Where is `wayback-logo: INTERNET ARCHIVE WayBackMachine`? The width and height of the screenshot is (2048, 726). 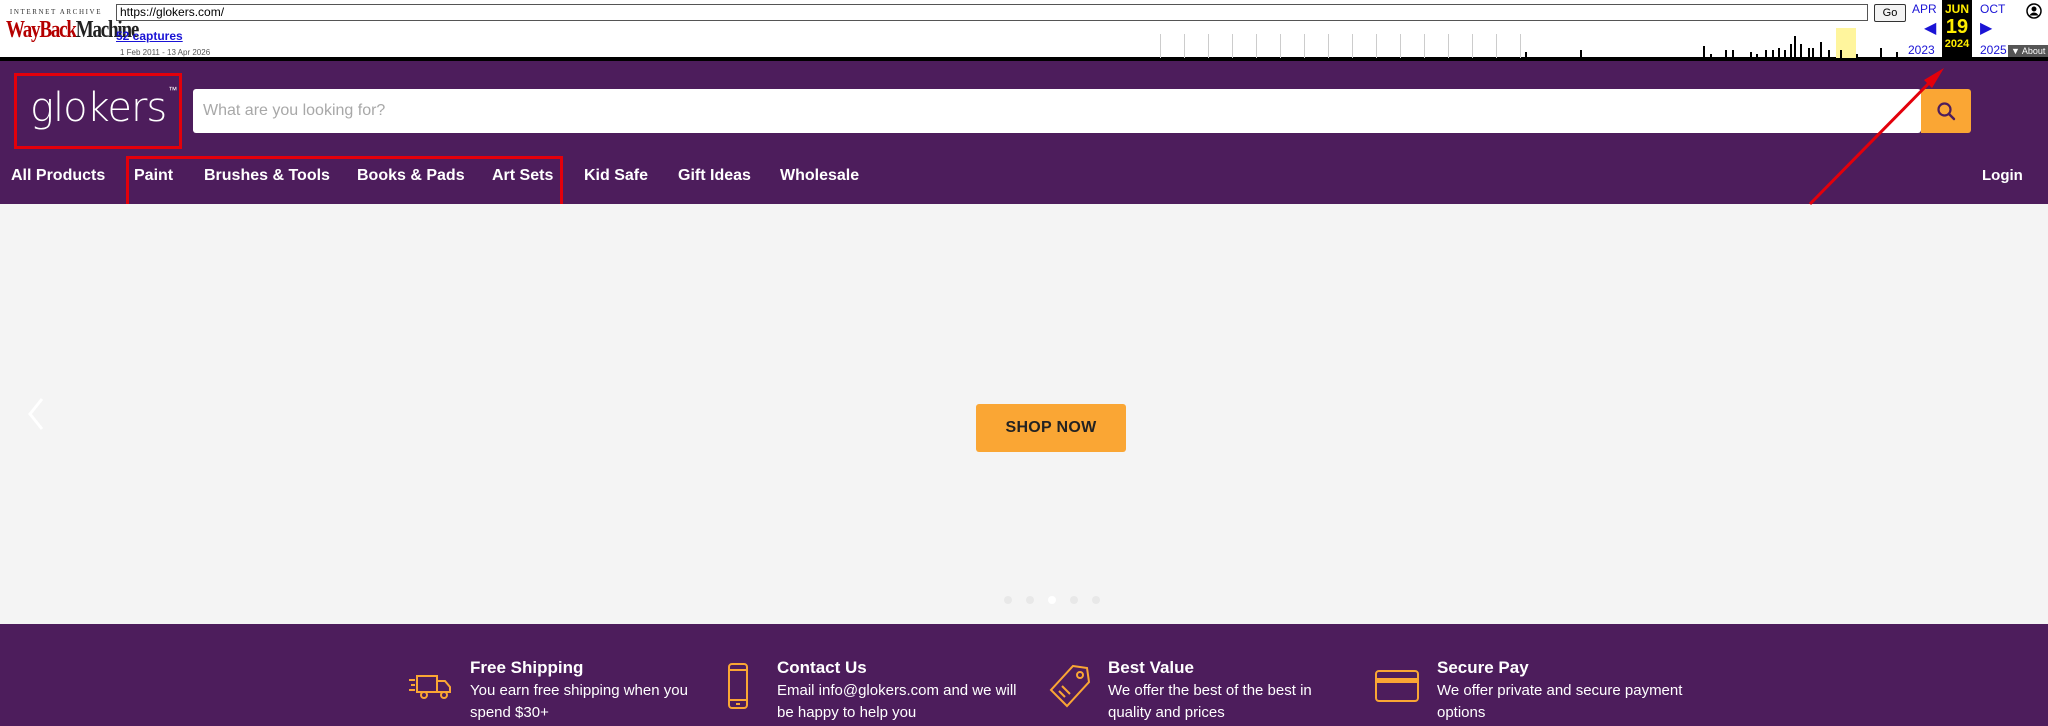
wayback-logo: INTERNET ARCHIVE WayBackMachine is located at coordinates (72, 28).